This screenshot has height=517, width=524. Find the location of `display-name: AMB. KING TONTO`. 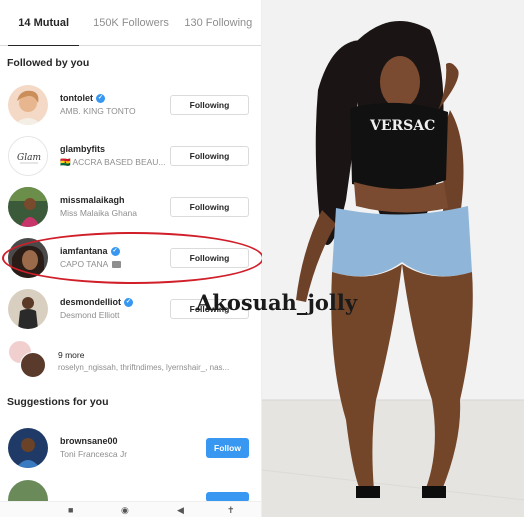

display-name: AMB. KING TONTO is located at coordinates (98, 111).